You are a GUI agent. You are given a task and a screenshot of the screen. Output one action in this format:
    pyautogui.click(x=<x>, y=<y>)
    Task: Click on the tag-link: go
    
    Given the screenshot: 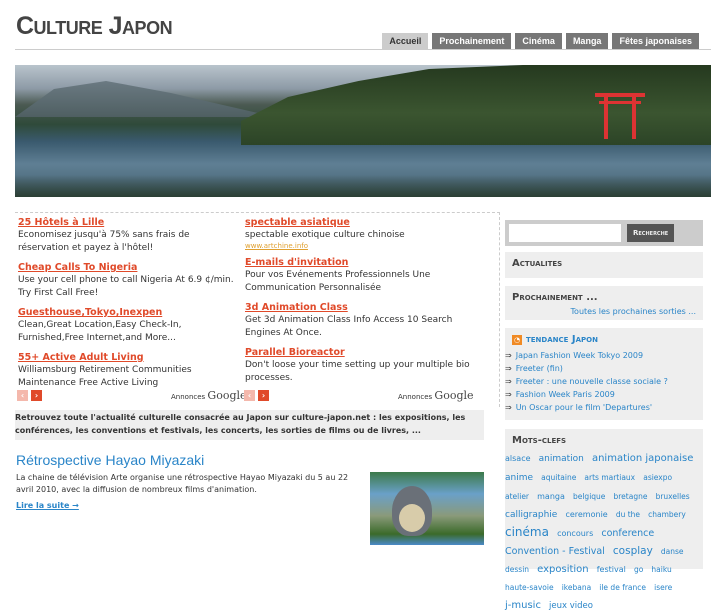 What is the action you would take?
    pyautogui.click(x=638, y=569)
    